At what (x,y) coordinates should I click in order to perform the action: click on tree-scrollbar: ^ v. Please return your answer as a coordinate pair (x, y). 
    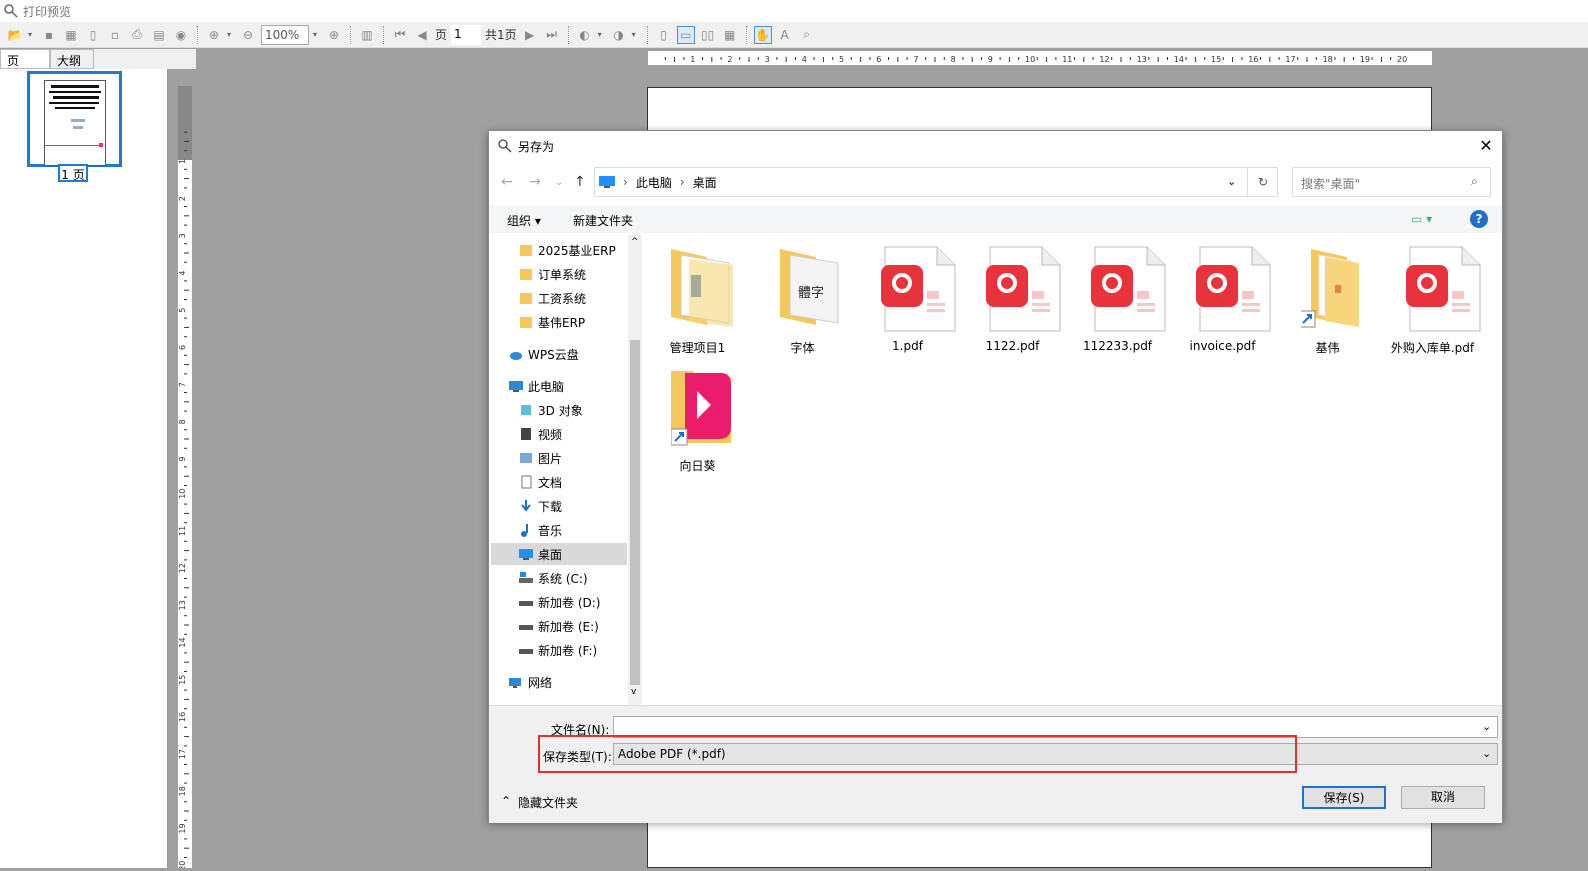
    Looking at the image, I should click on (635, 470).